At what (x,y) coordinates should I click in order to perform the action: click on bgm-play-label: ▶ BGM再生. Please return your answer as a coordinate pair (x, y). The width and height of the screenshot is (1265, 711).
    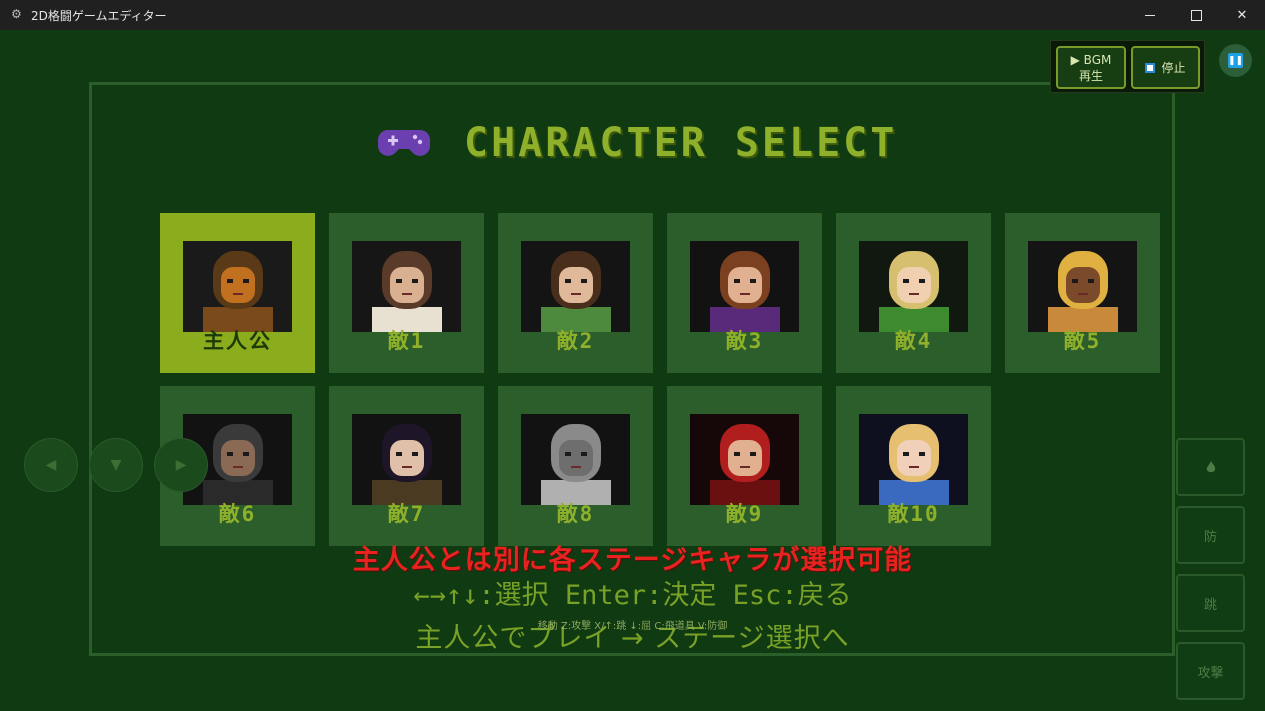
    Looking at the image, I should click on (1091, 67).